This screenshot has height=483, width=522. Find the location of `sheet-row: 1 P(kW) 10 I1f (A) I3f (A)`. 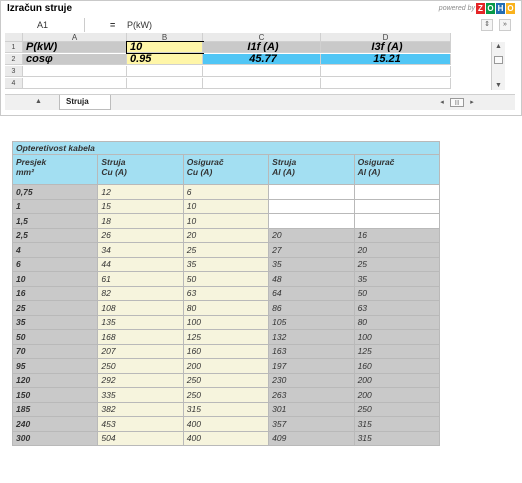

sheet-row: 1 P(kW) 10 I1f (A) I3f (A) is located at coordinates (255, 47).